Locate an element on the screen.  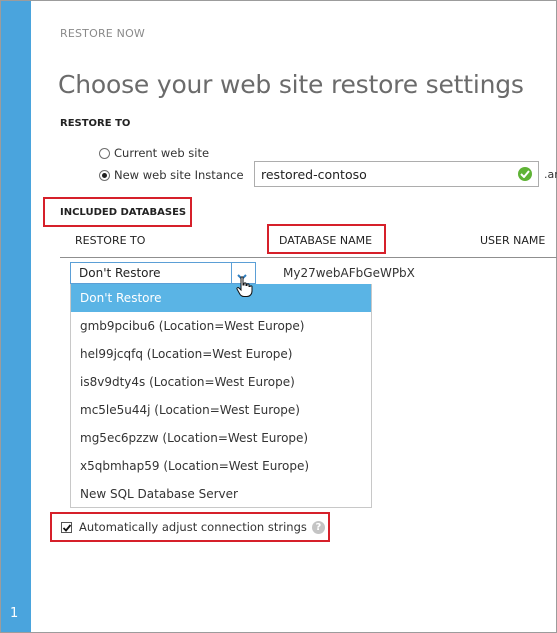
auto-adjust-label: Automatically adjust connection strings is located at coordinates (193, 527).